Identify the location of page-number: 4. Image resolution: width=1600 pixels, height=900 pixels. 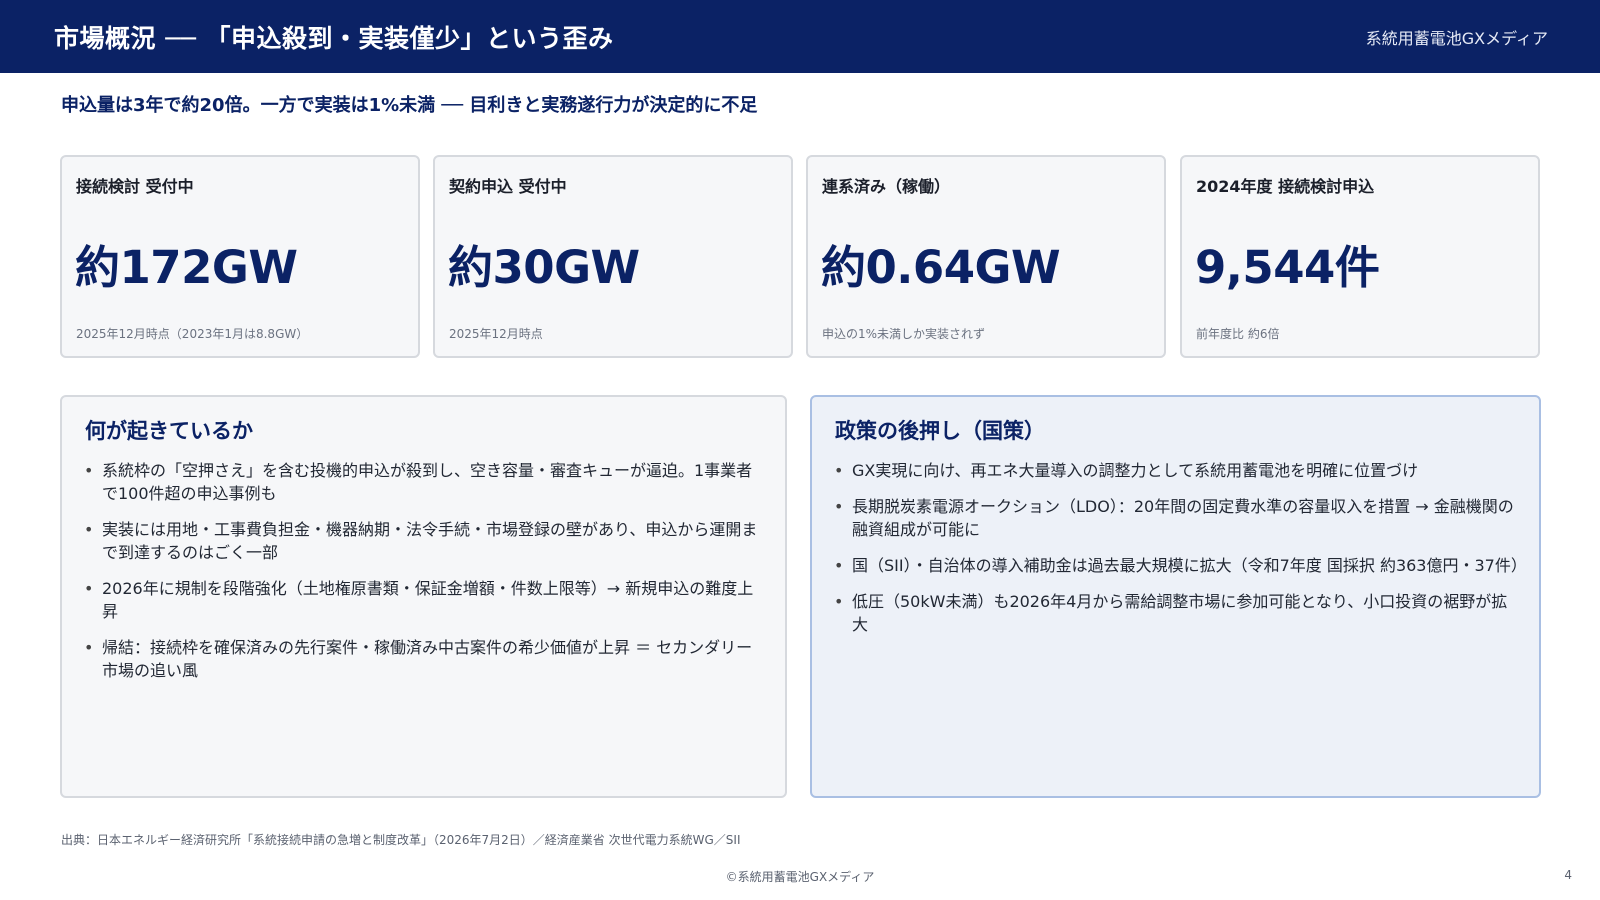
(1568, 875).